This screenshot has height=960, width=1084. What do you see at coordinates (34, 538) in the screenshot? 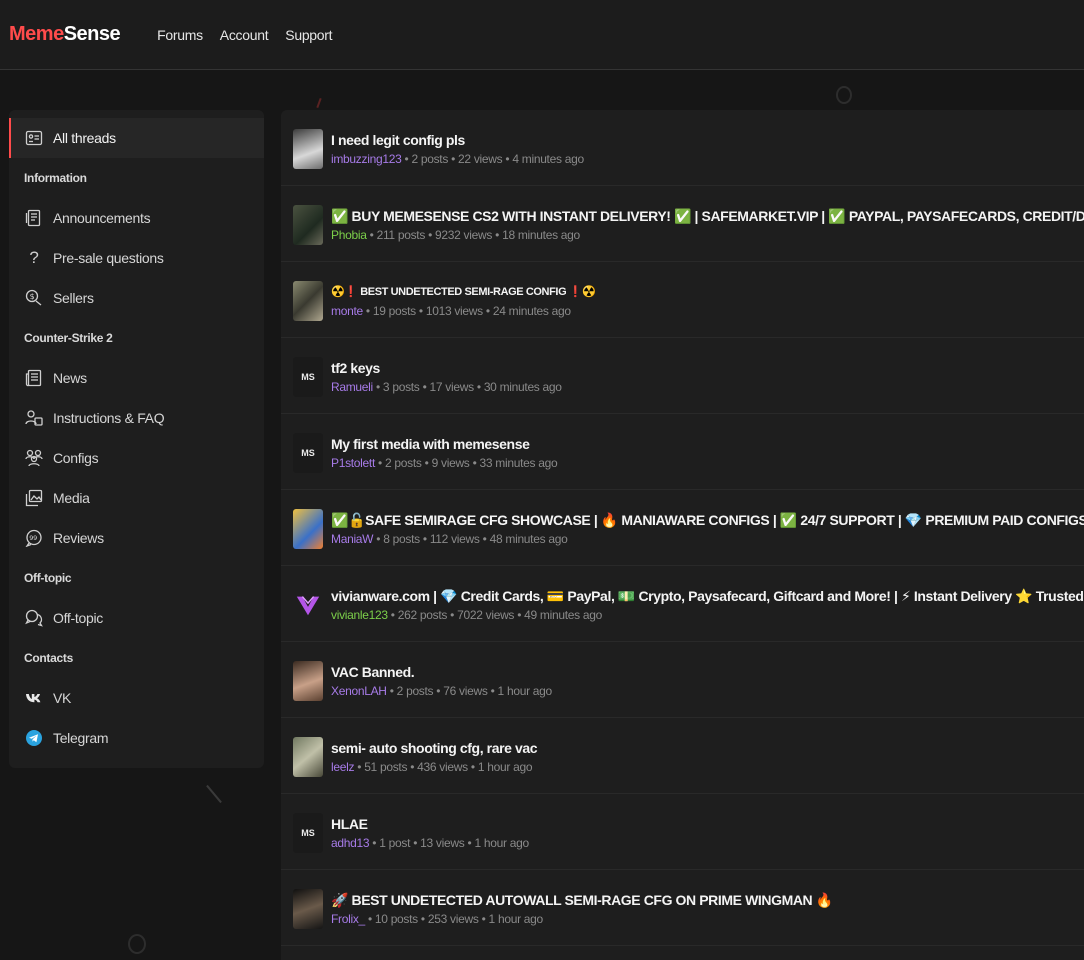
I see `reviews-icon: 99` at bounding box center [34, 538].